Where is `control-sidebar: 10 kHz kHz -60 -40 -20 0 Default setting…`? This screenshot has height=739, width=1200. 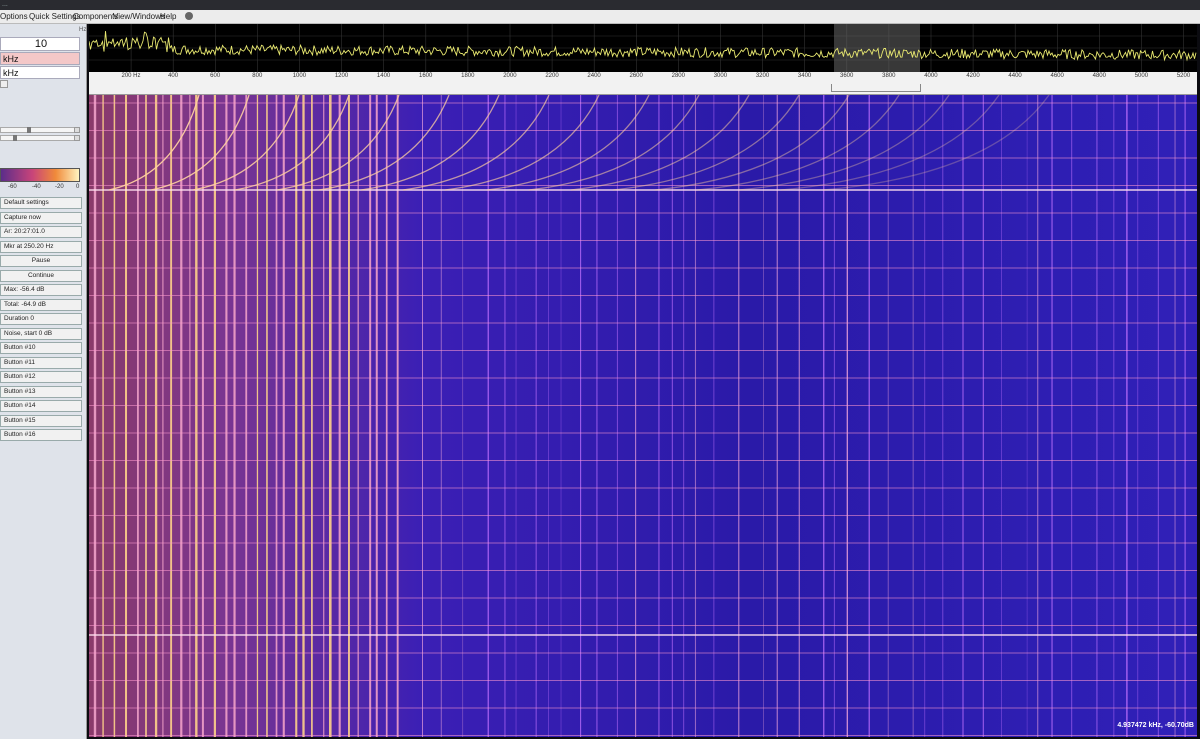 control-sidebar: 10 kHz kHz -60 -40 -20 0 Default setting… is located at coordinates (43, 381).